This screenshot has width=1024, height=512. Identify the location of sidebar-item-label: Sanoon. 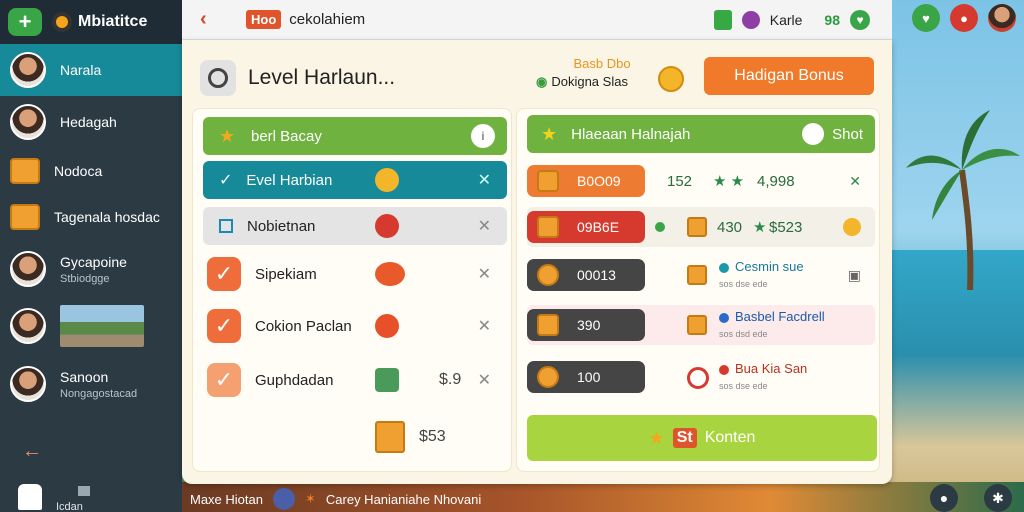
(84, 376).